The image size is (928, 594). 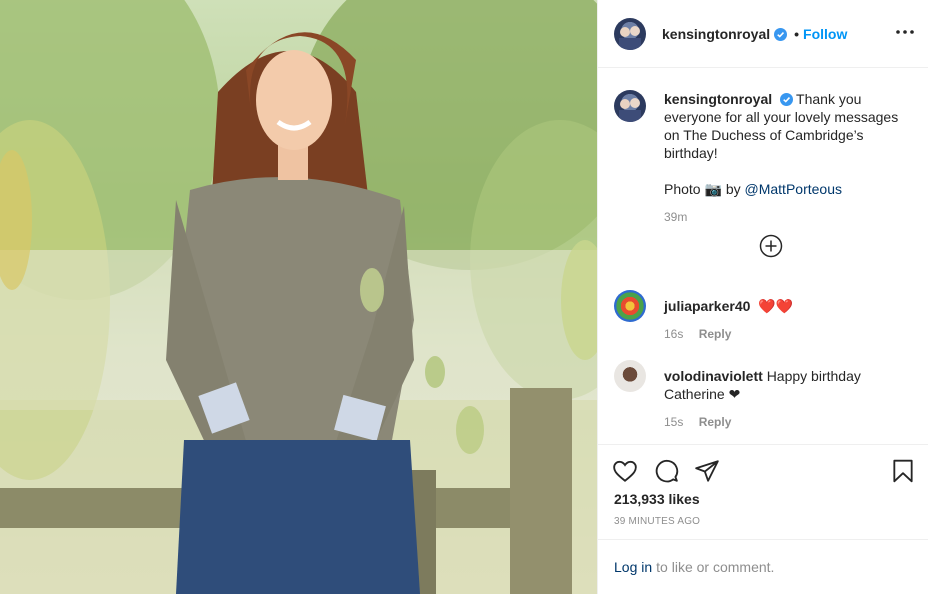 I want to click on caption-username: kensingtonroyal, so click(x=718, y=99).